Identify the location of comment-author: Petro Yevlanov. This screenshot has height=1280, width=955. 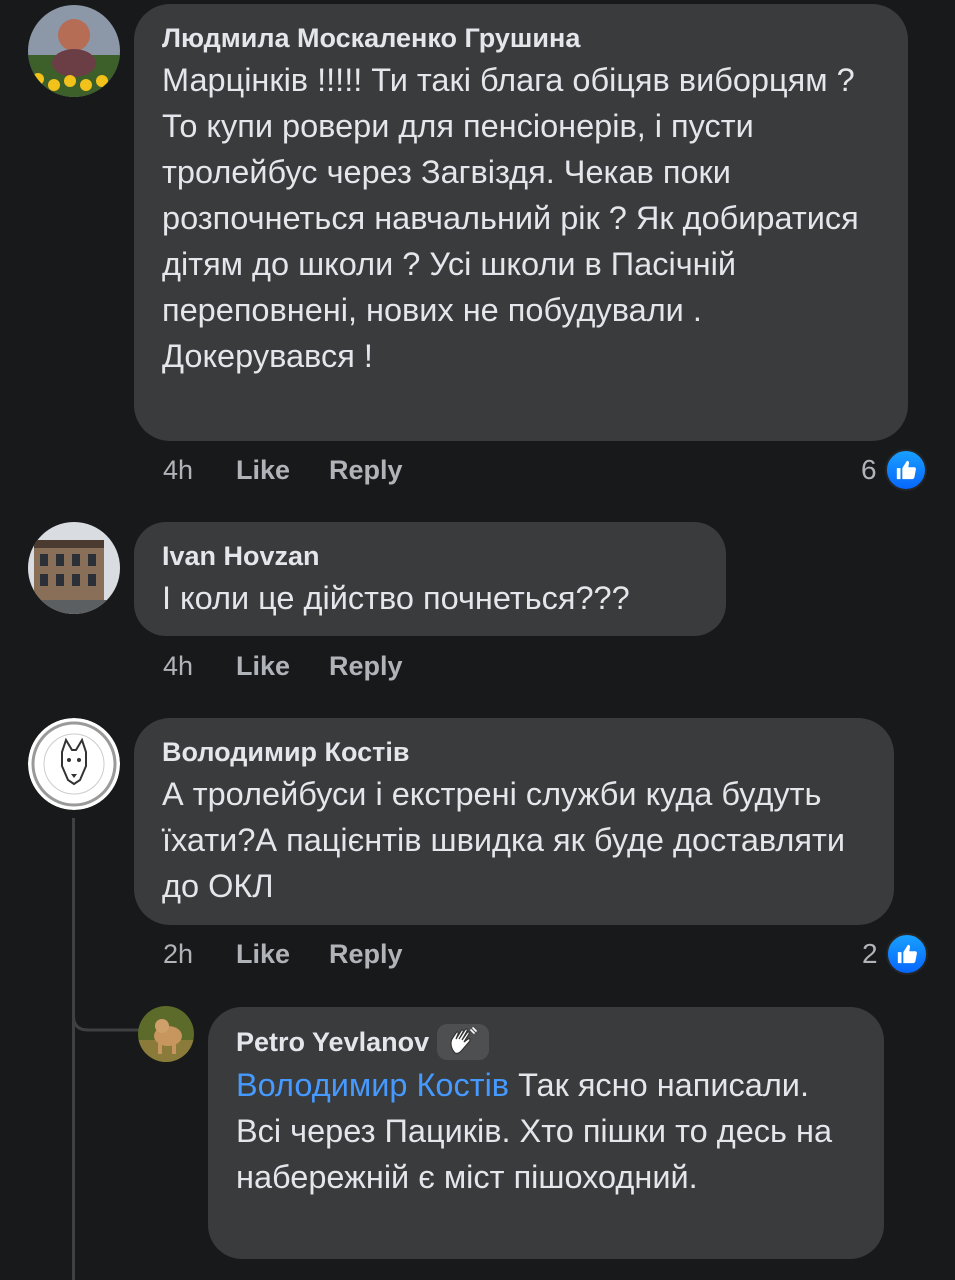
(546, 1042).